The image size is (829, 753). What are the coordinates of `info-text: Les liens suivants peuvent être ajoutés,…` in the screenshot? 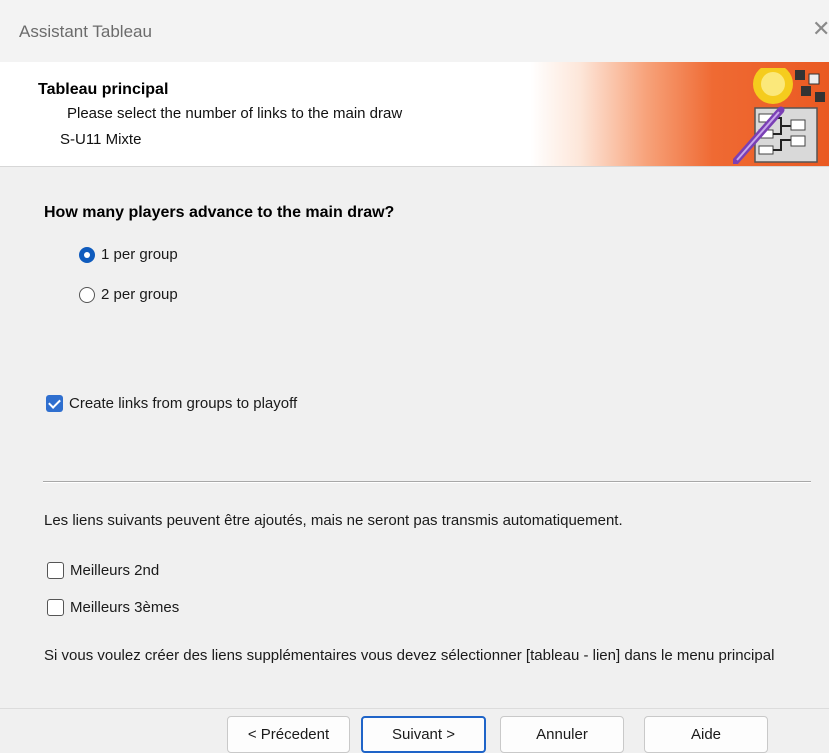 It's located at (333, 520).